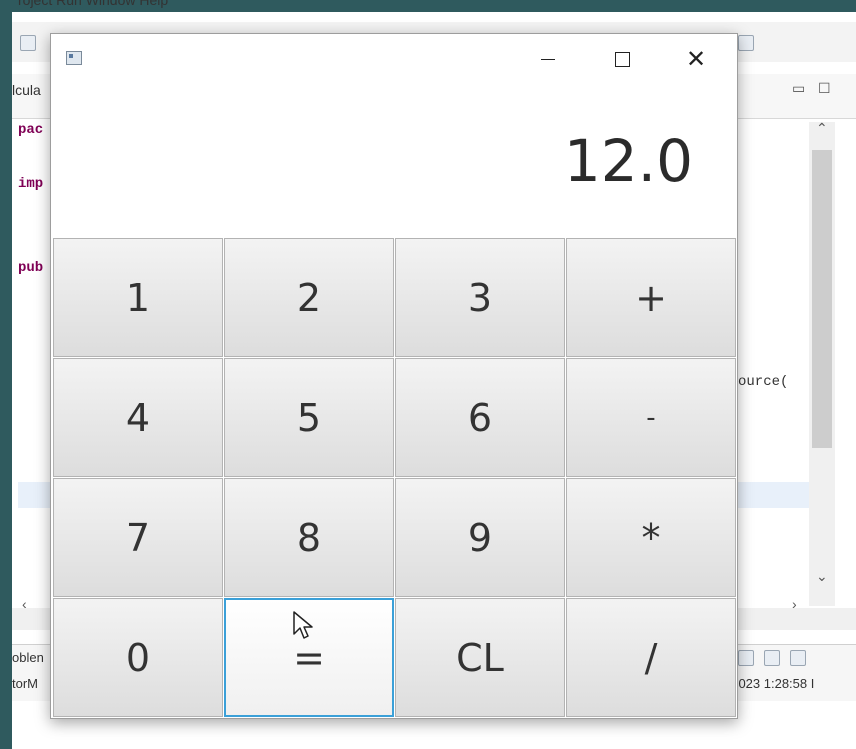 Image resolution: width=856 pixels, height=749 pixels. I want to click on plus-button: +, so click(651, 297).